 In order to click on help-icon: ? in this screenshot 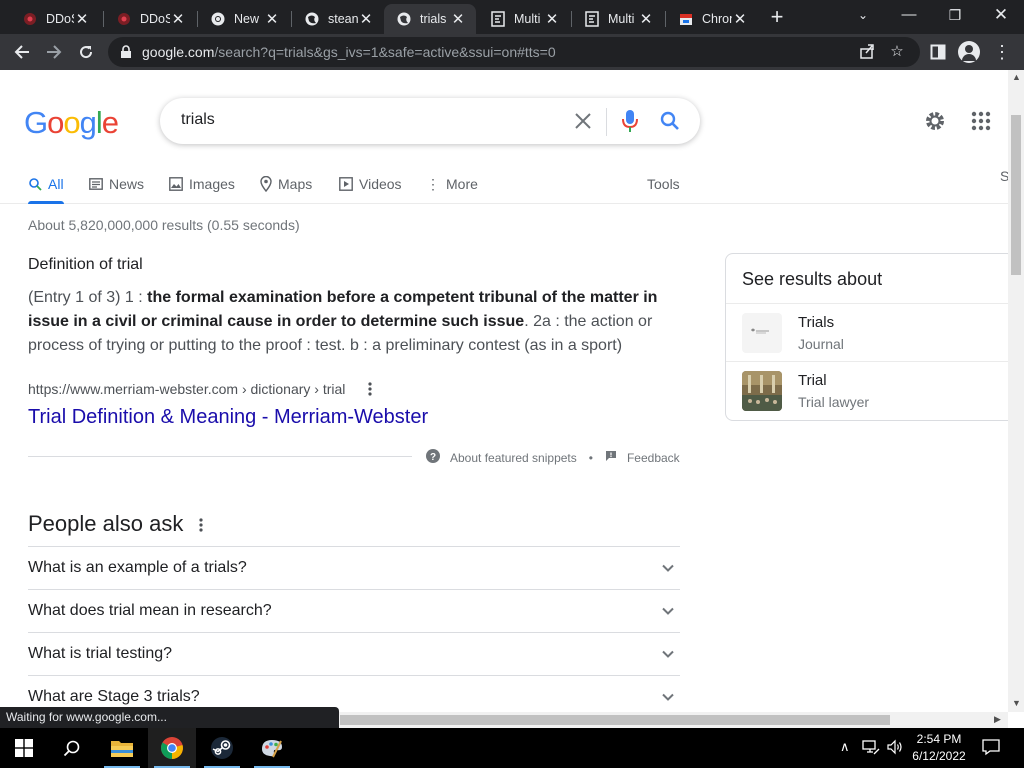, I will do `click(433, 457)`.